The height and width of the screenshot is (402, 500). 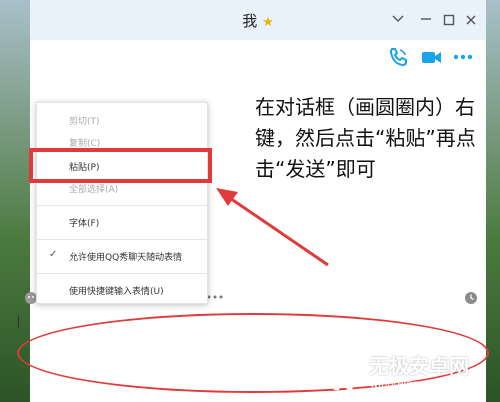 I want to click on background-landscape-right, so click(x=493, y=201).